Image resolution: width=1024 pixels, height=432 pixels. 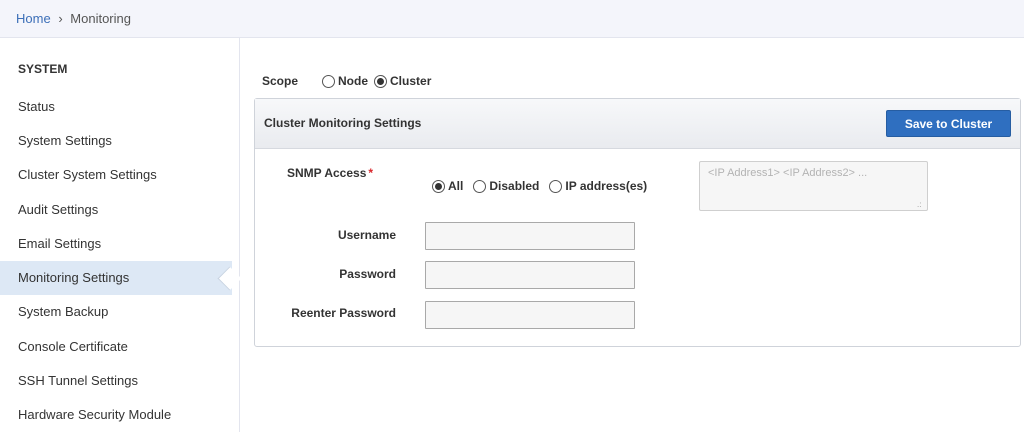 I want to click on username-label: Username, so click(x=366, y=235).